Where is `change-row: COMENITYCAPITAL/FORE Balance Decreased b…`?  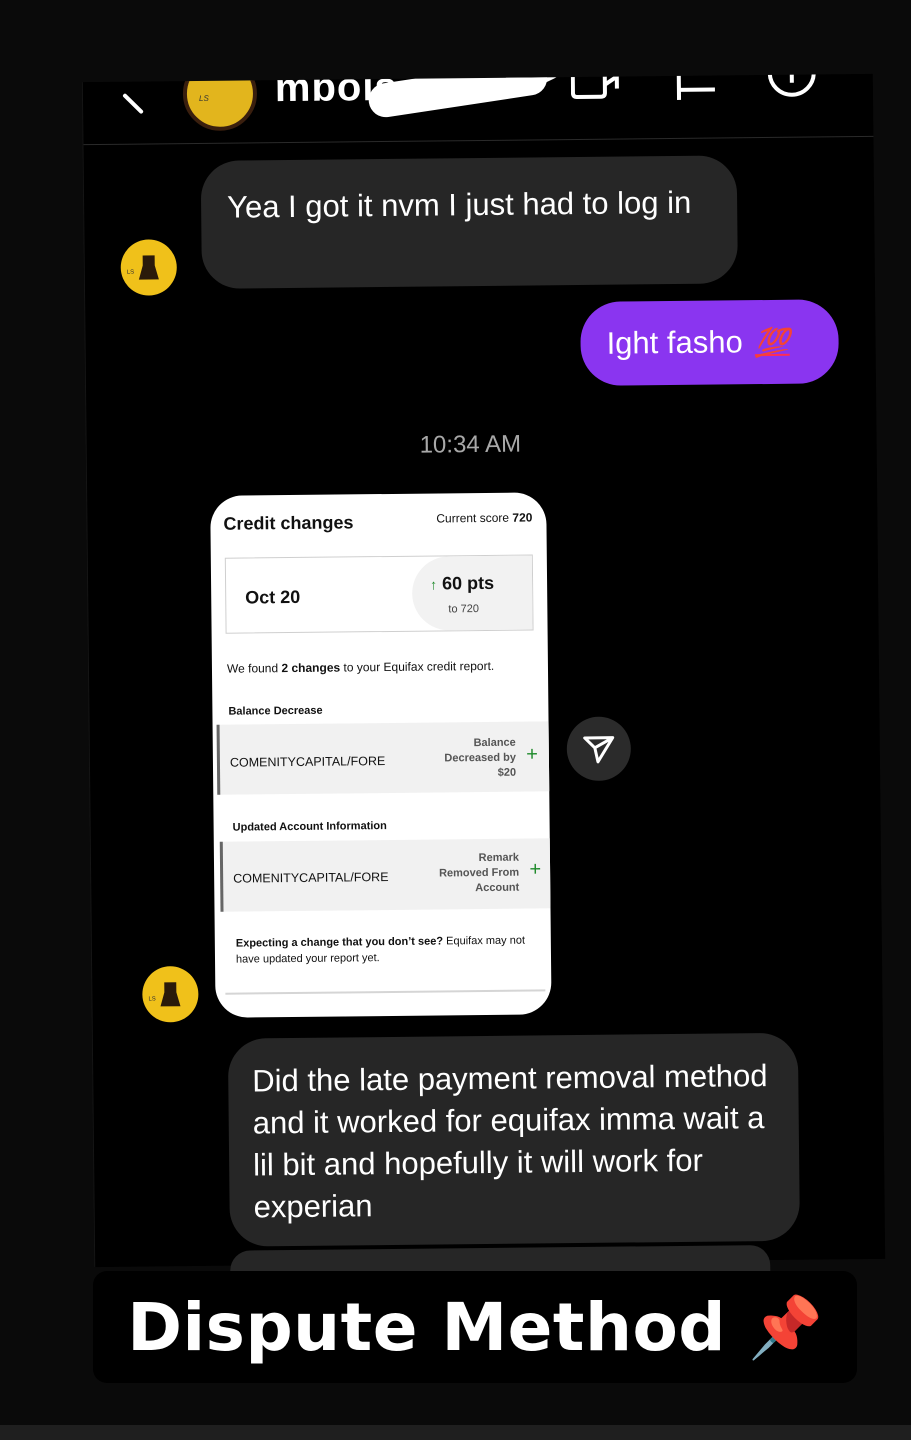 change-row: COMENITYCAPITAL/FORE Balance Decreased b… is located at coordinates (384, 758).